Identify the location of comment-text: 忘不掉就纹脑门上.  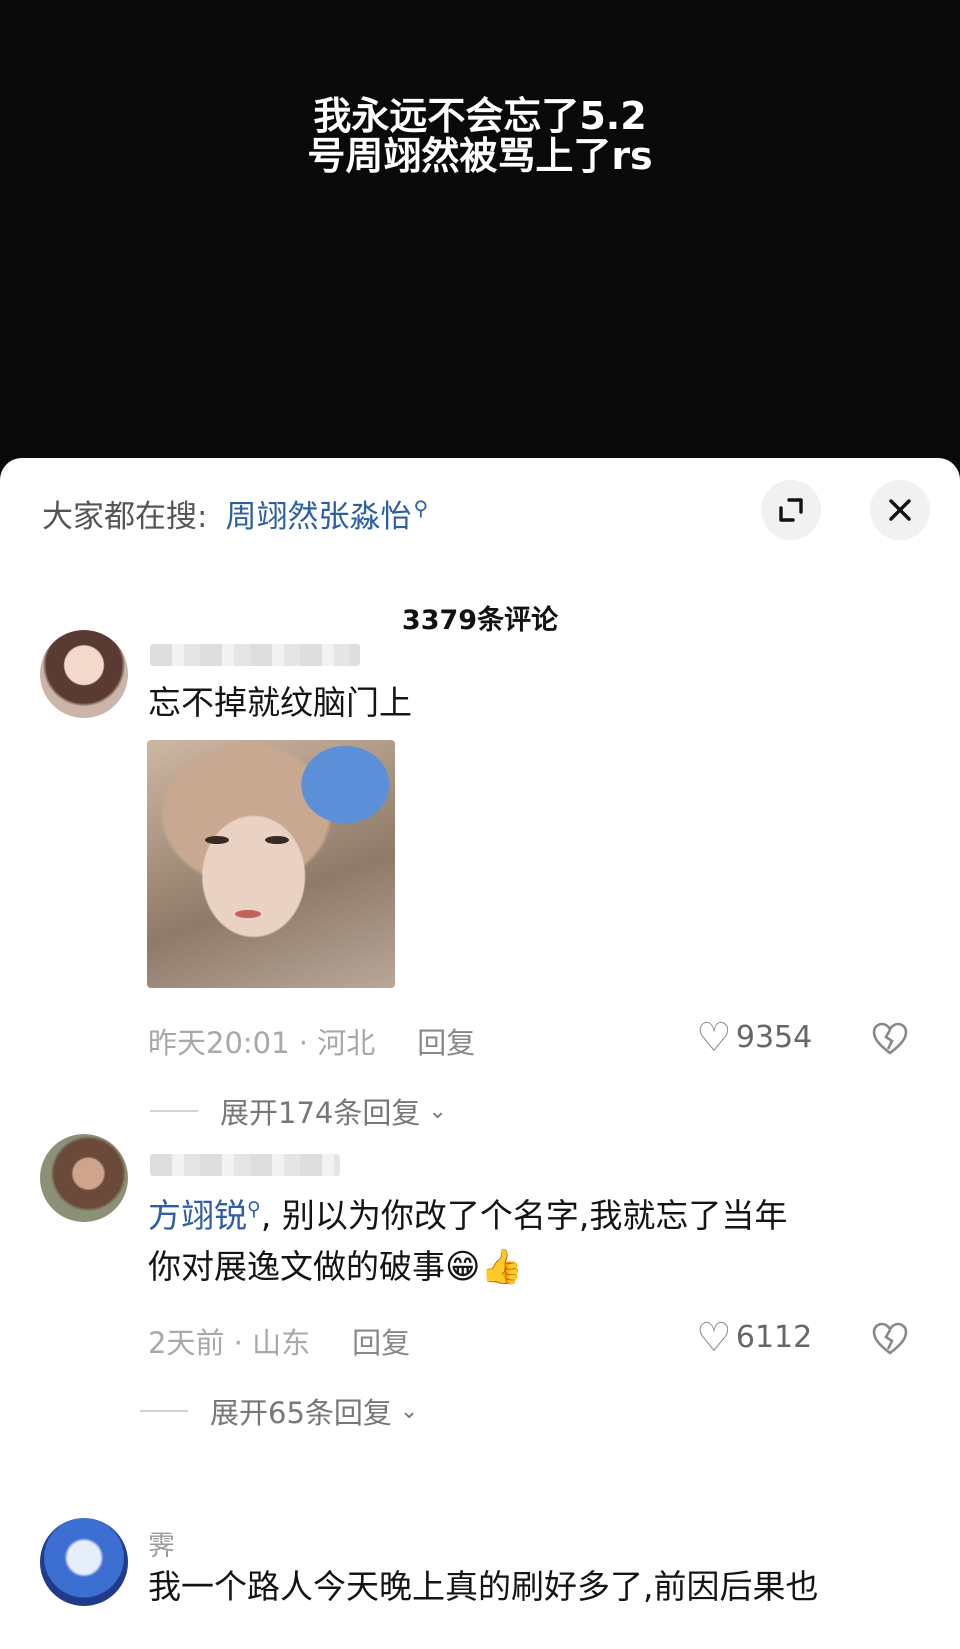
(280, 702).